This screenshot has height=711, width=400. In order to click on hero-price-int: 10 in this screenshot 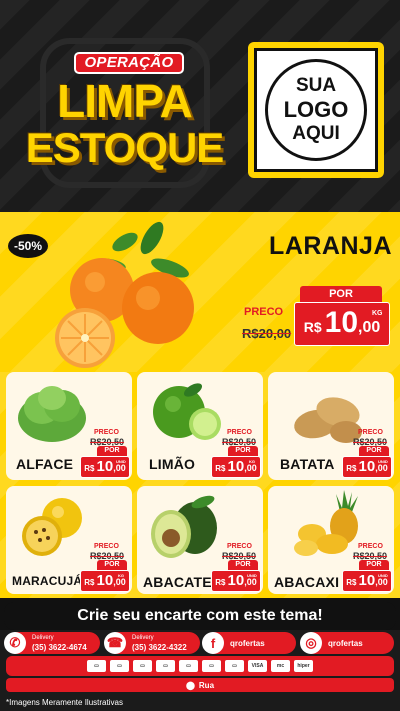, I will do `click(341, 322)`.